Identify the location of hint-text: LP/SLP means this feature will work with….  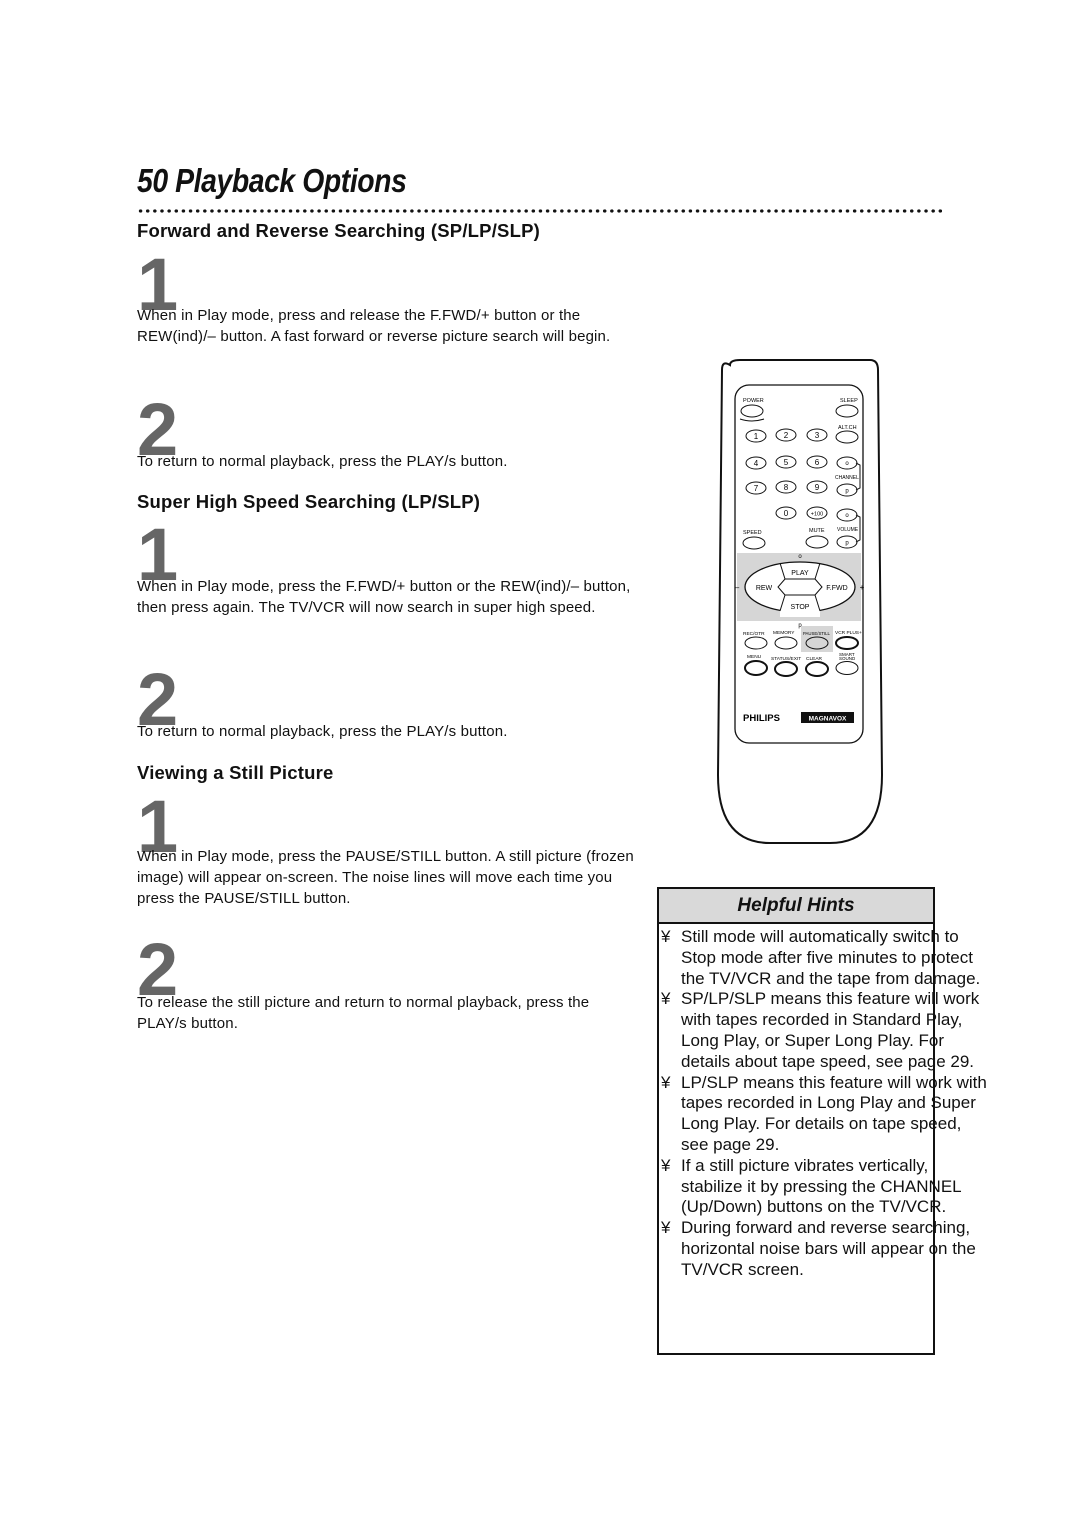
(834, 1113).